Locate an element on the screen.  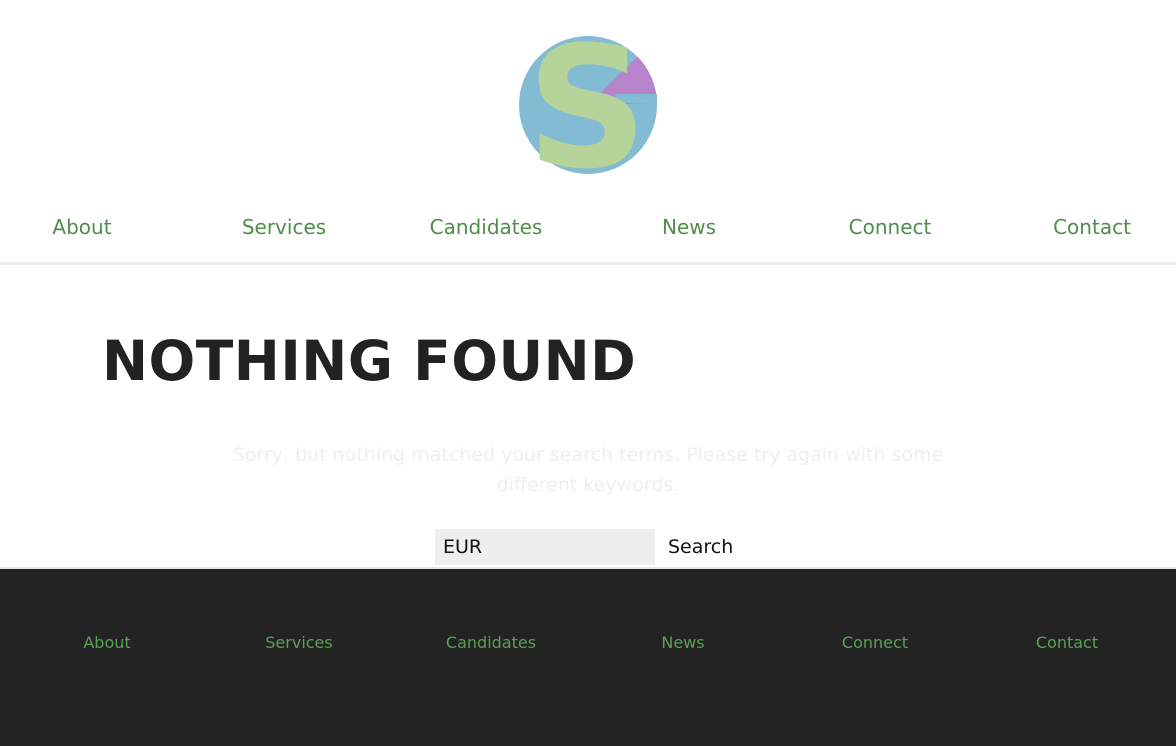
search-form: Search is located at coordinates (590, 547).